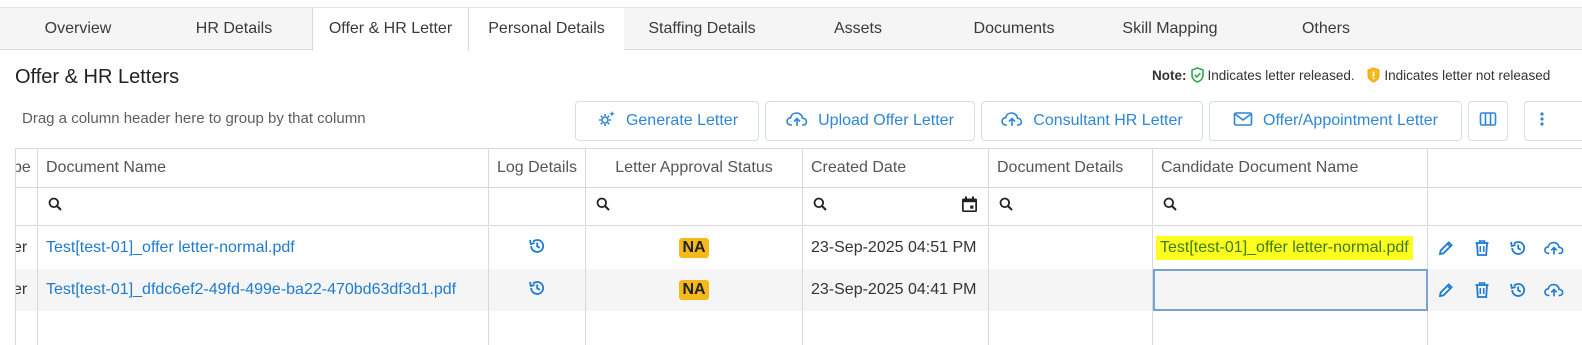  What do you see at coordinates (702, 29) in the screenshot?
I see `tab-staffing-details: Staffing Details` at bounding box center [702, 29].